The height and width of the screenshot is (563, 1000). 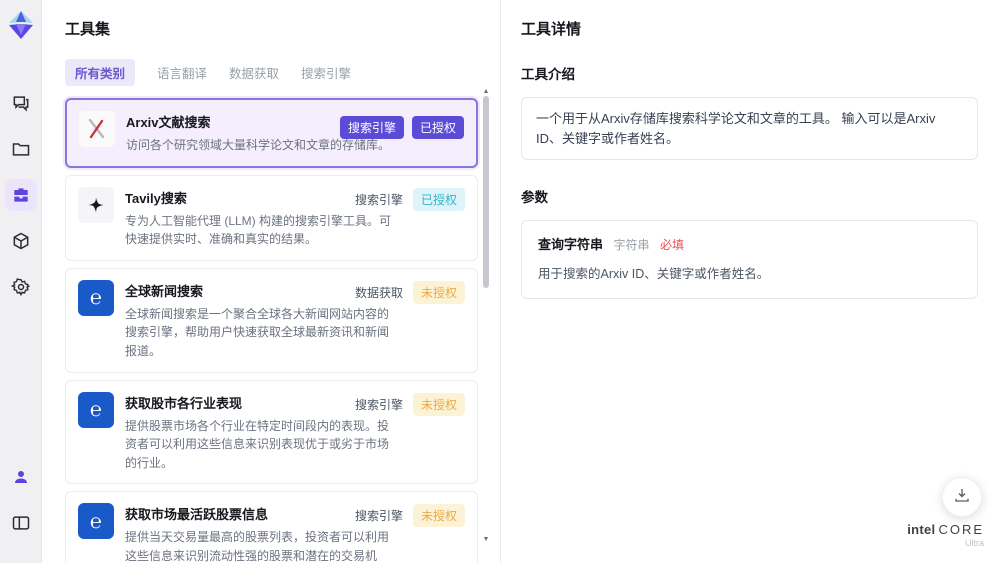 I want to click on sidebar-item-chat, so click(x=21, y=103).